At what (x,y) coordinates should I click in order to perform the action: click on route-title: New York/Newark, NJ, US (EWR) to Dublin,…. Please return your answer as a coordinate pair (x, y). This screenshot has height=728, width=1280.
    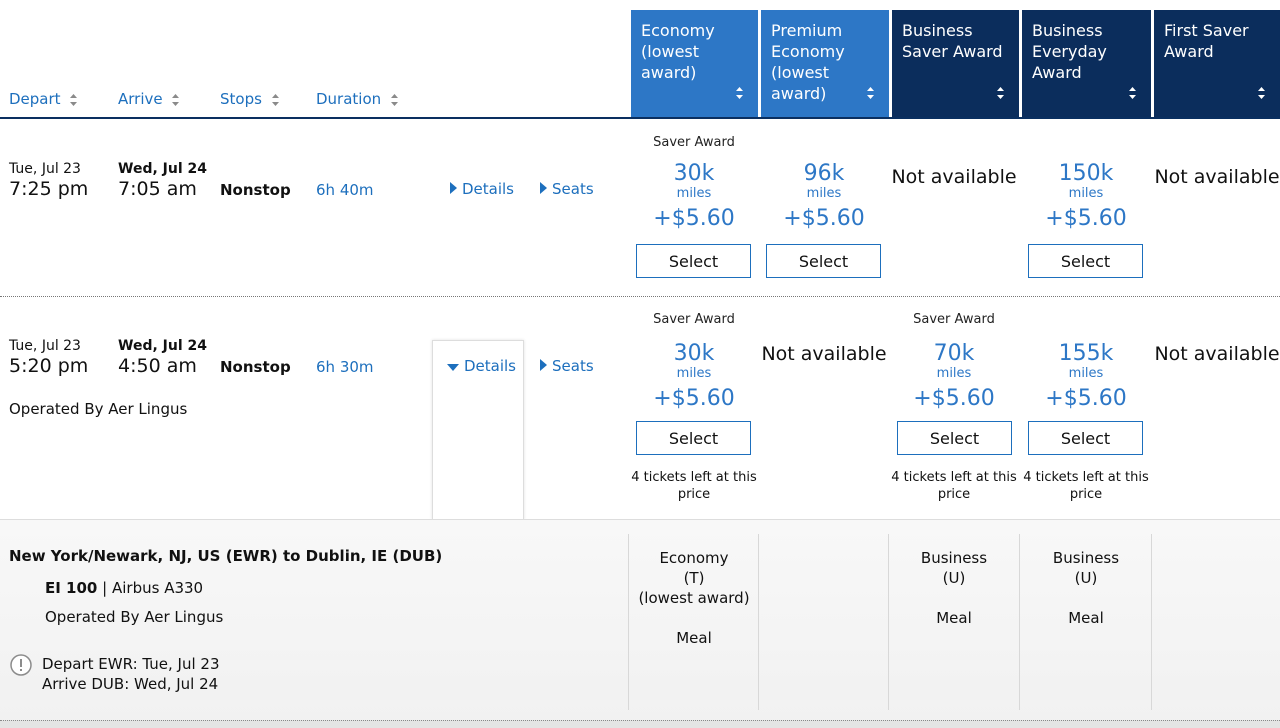
    Looking at the image, I should click on (226, 556).